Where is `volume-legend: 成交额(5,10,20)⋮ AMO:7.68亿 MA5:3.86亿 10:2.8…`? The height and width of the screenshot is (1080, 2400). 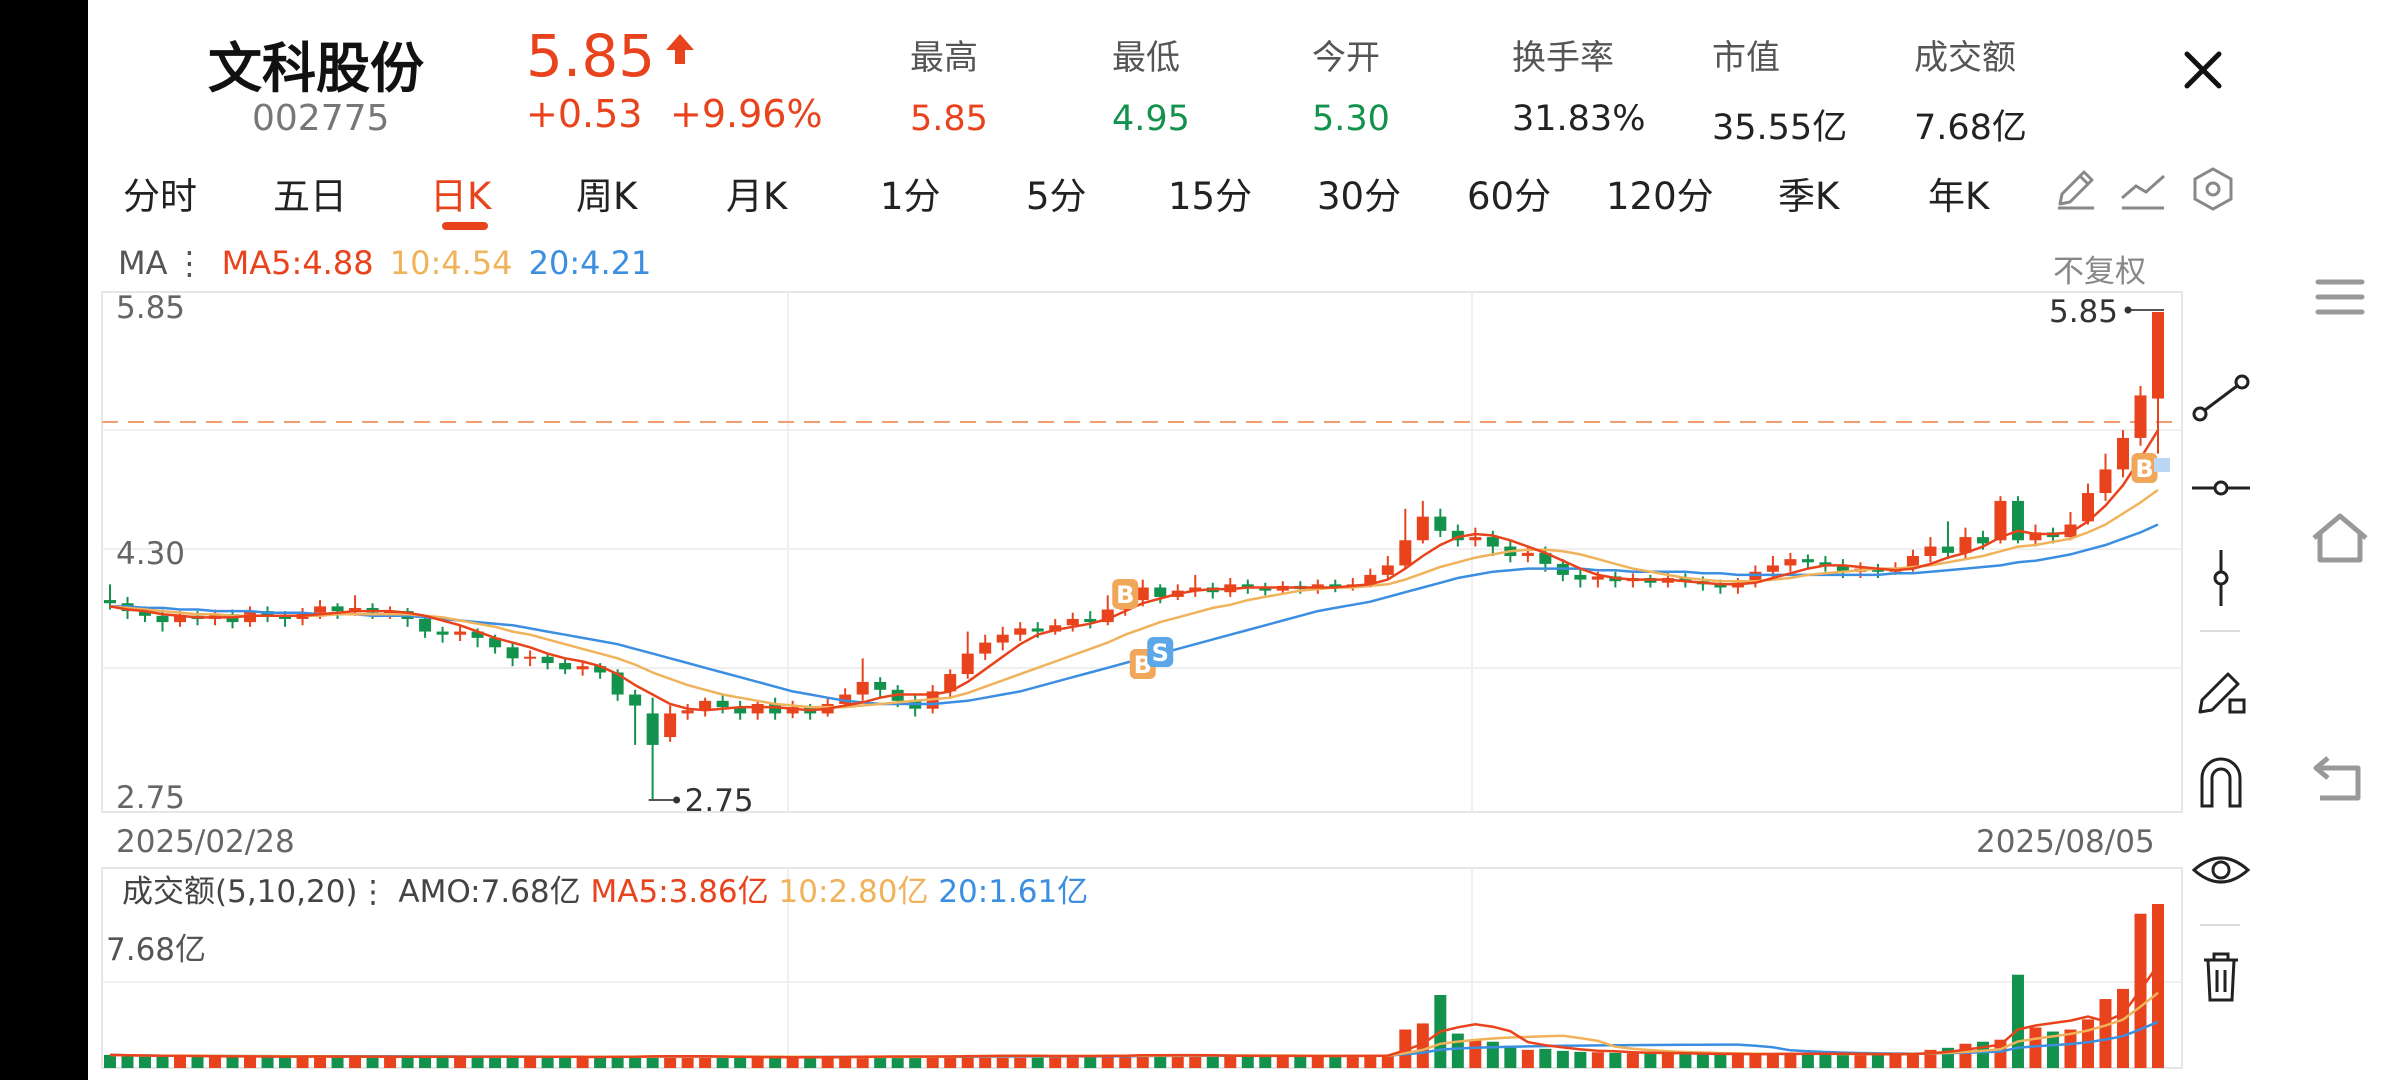 volume-legend: 成交额(5,10,20)⋮ AMO:7.68亿 MA5:3.86亿 10:2.8… is located at coordinates (605, 888).